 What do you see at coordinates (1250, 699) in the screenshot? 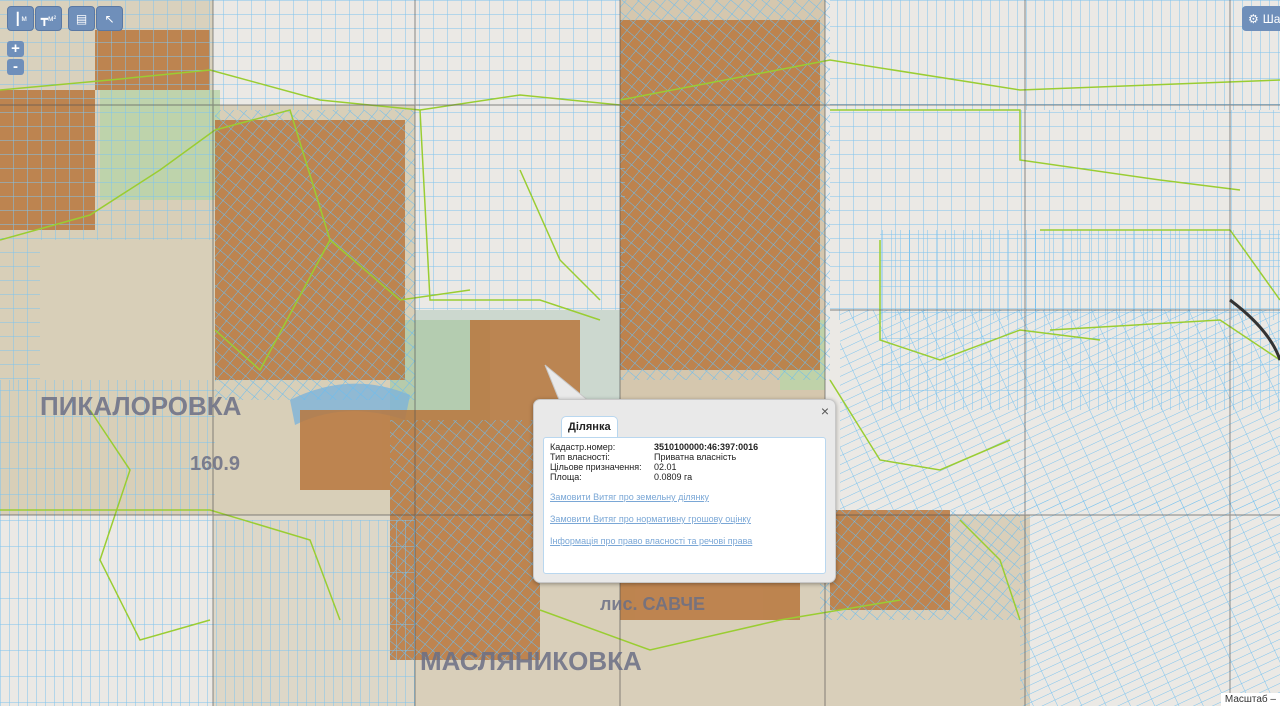
I see `scale-label: Масштаб –` at bounding box center [1250, 699].